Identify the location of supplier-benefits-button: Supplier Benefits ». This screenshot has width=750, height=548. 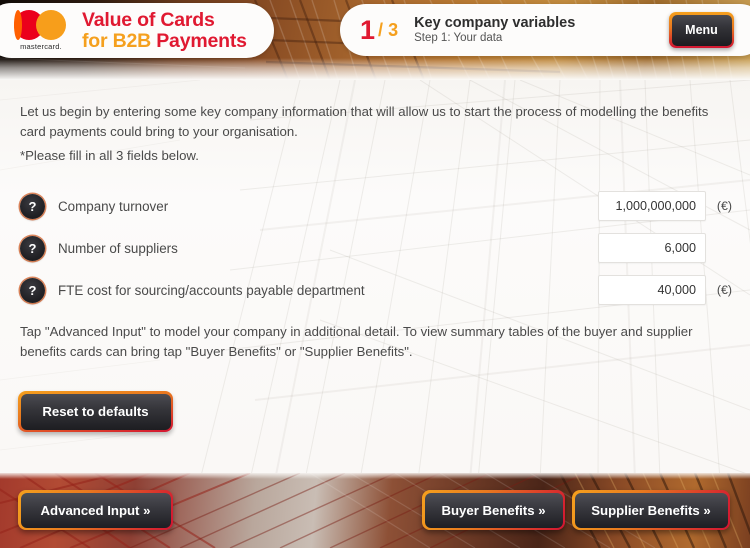
(651, 510).